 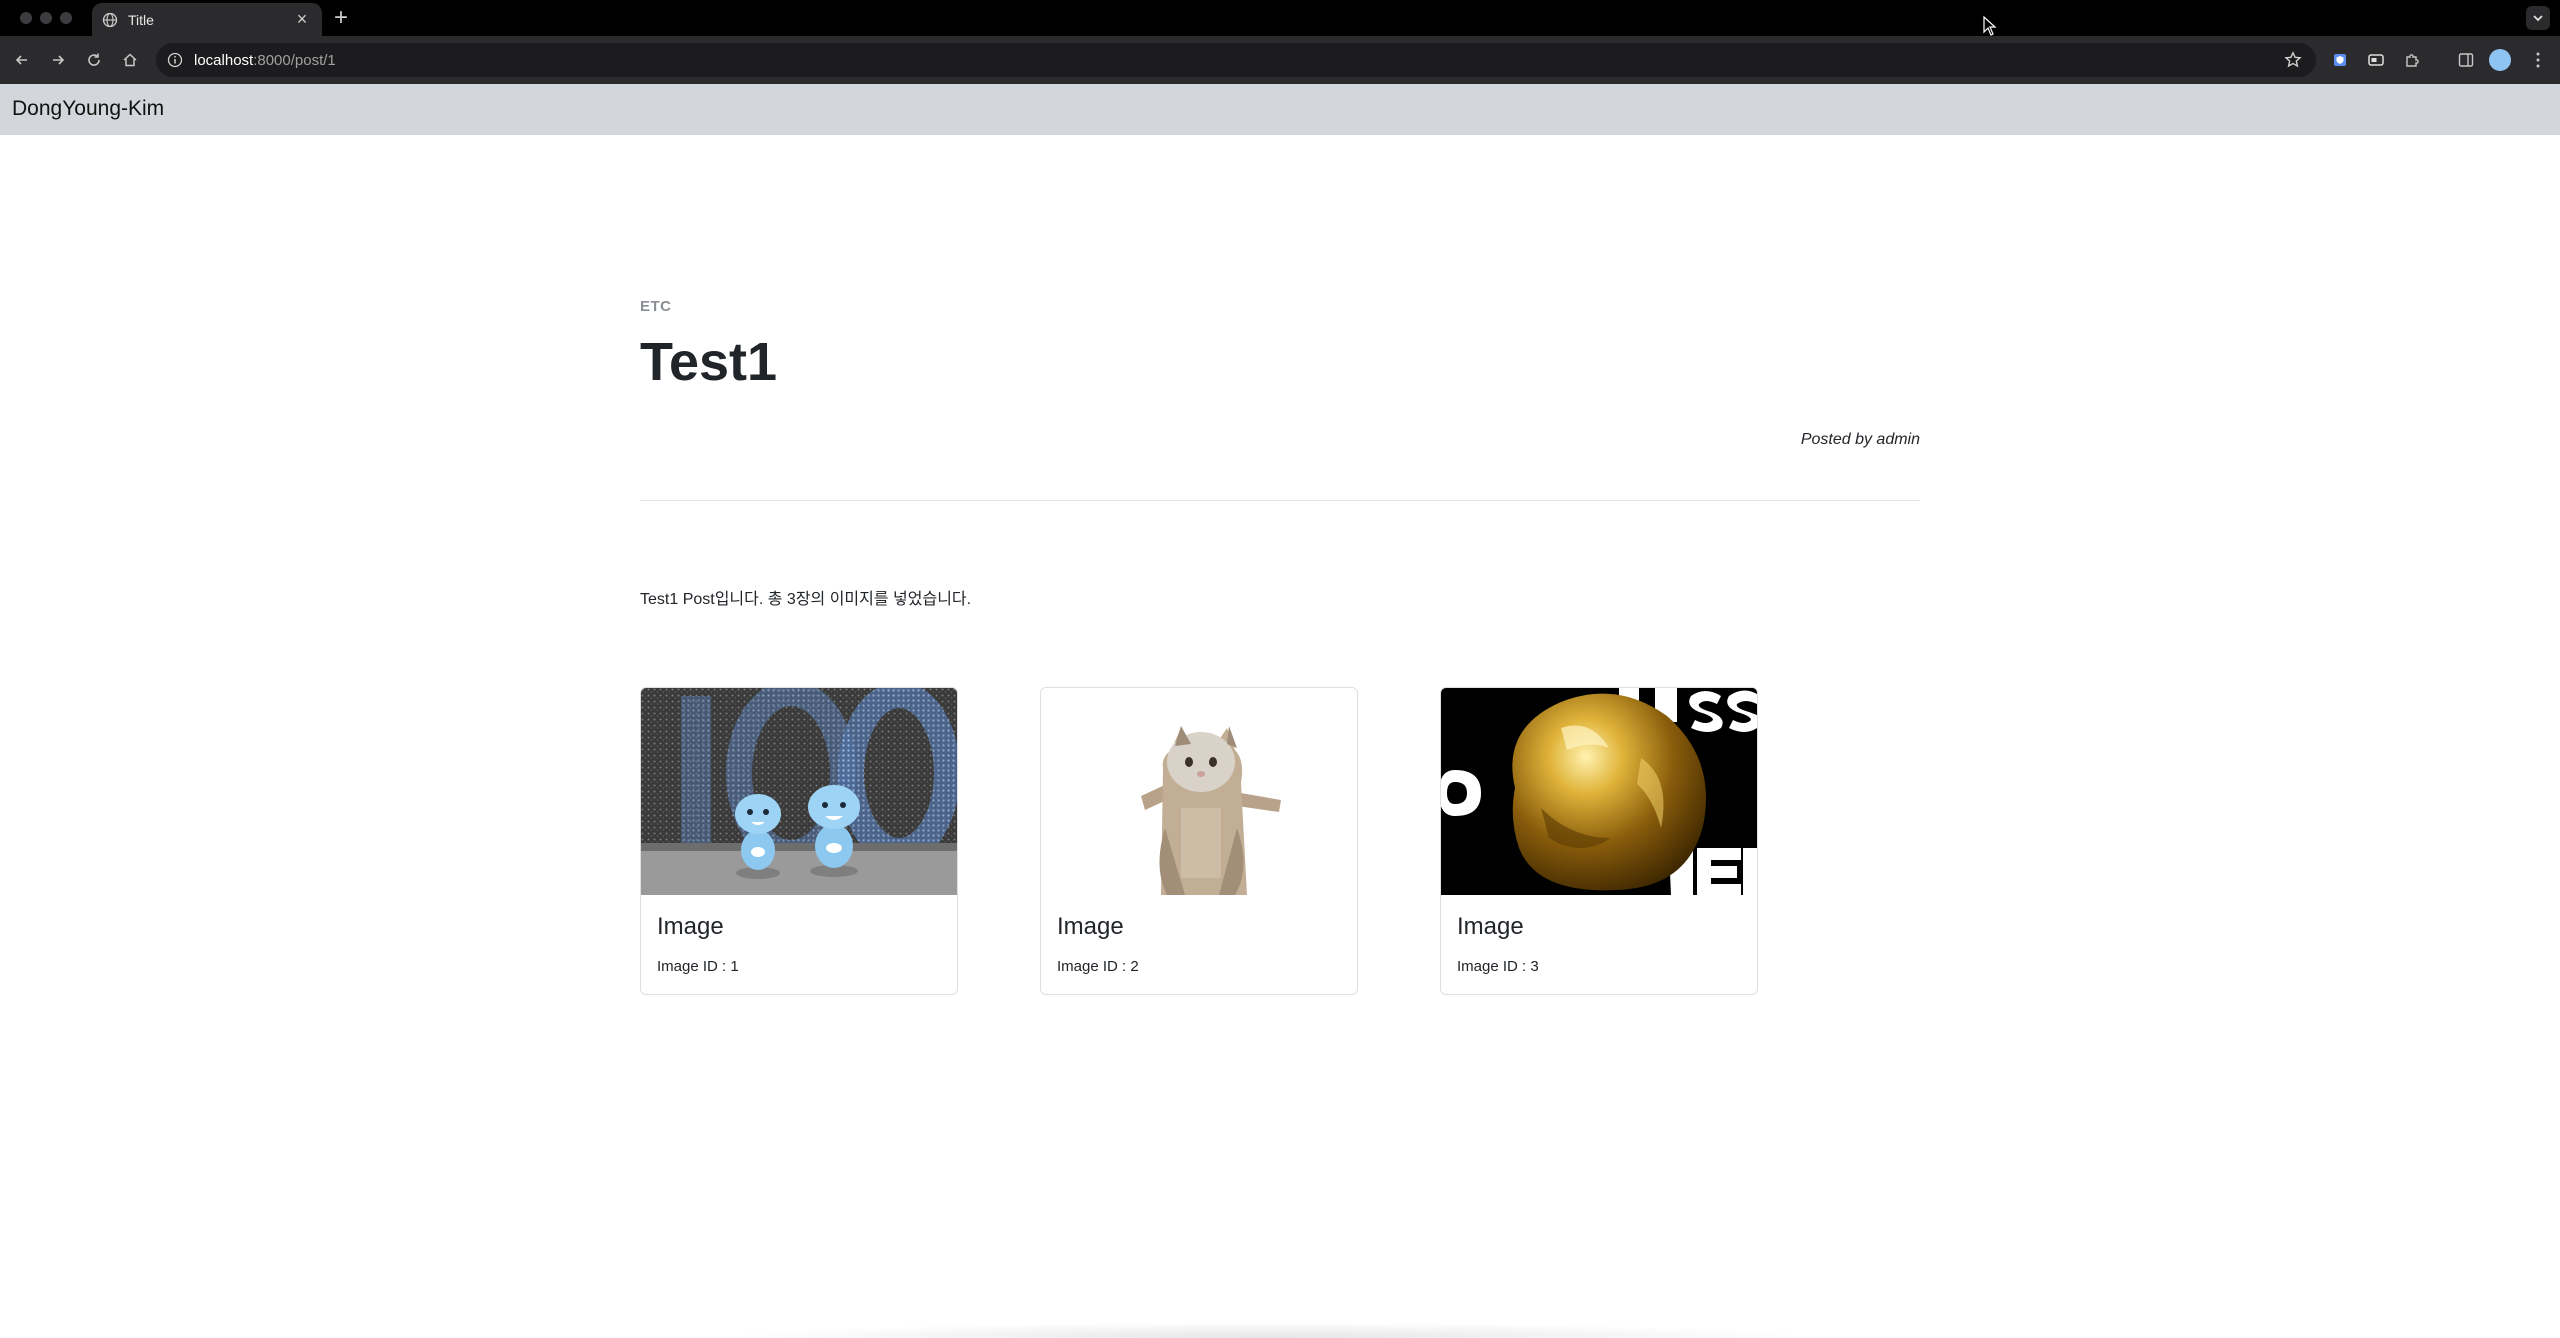 I want to click on post-title: Test1, so click(x=709, y=362).